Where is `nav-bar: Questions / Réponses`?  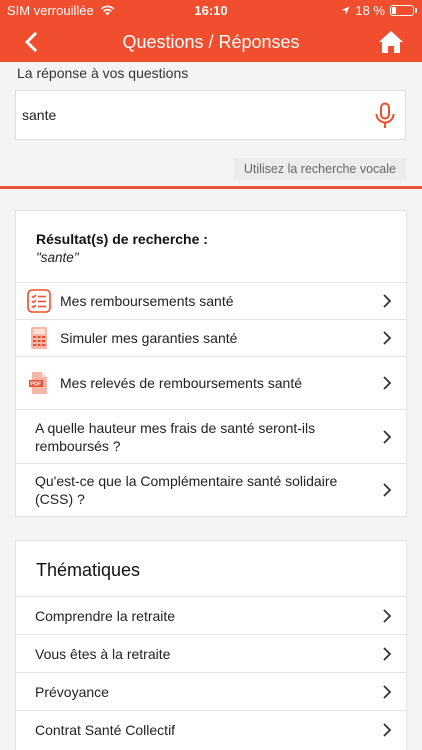
nav-bar: Questions / Réponses is located at coordinates (211, 42).